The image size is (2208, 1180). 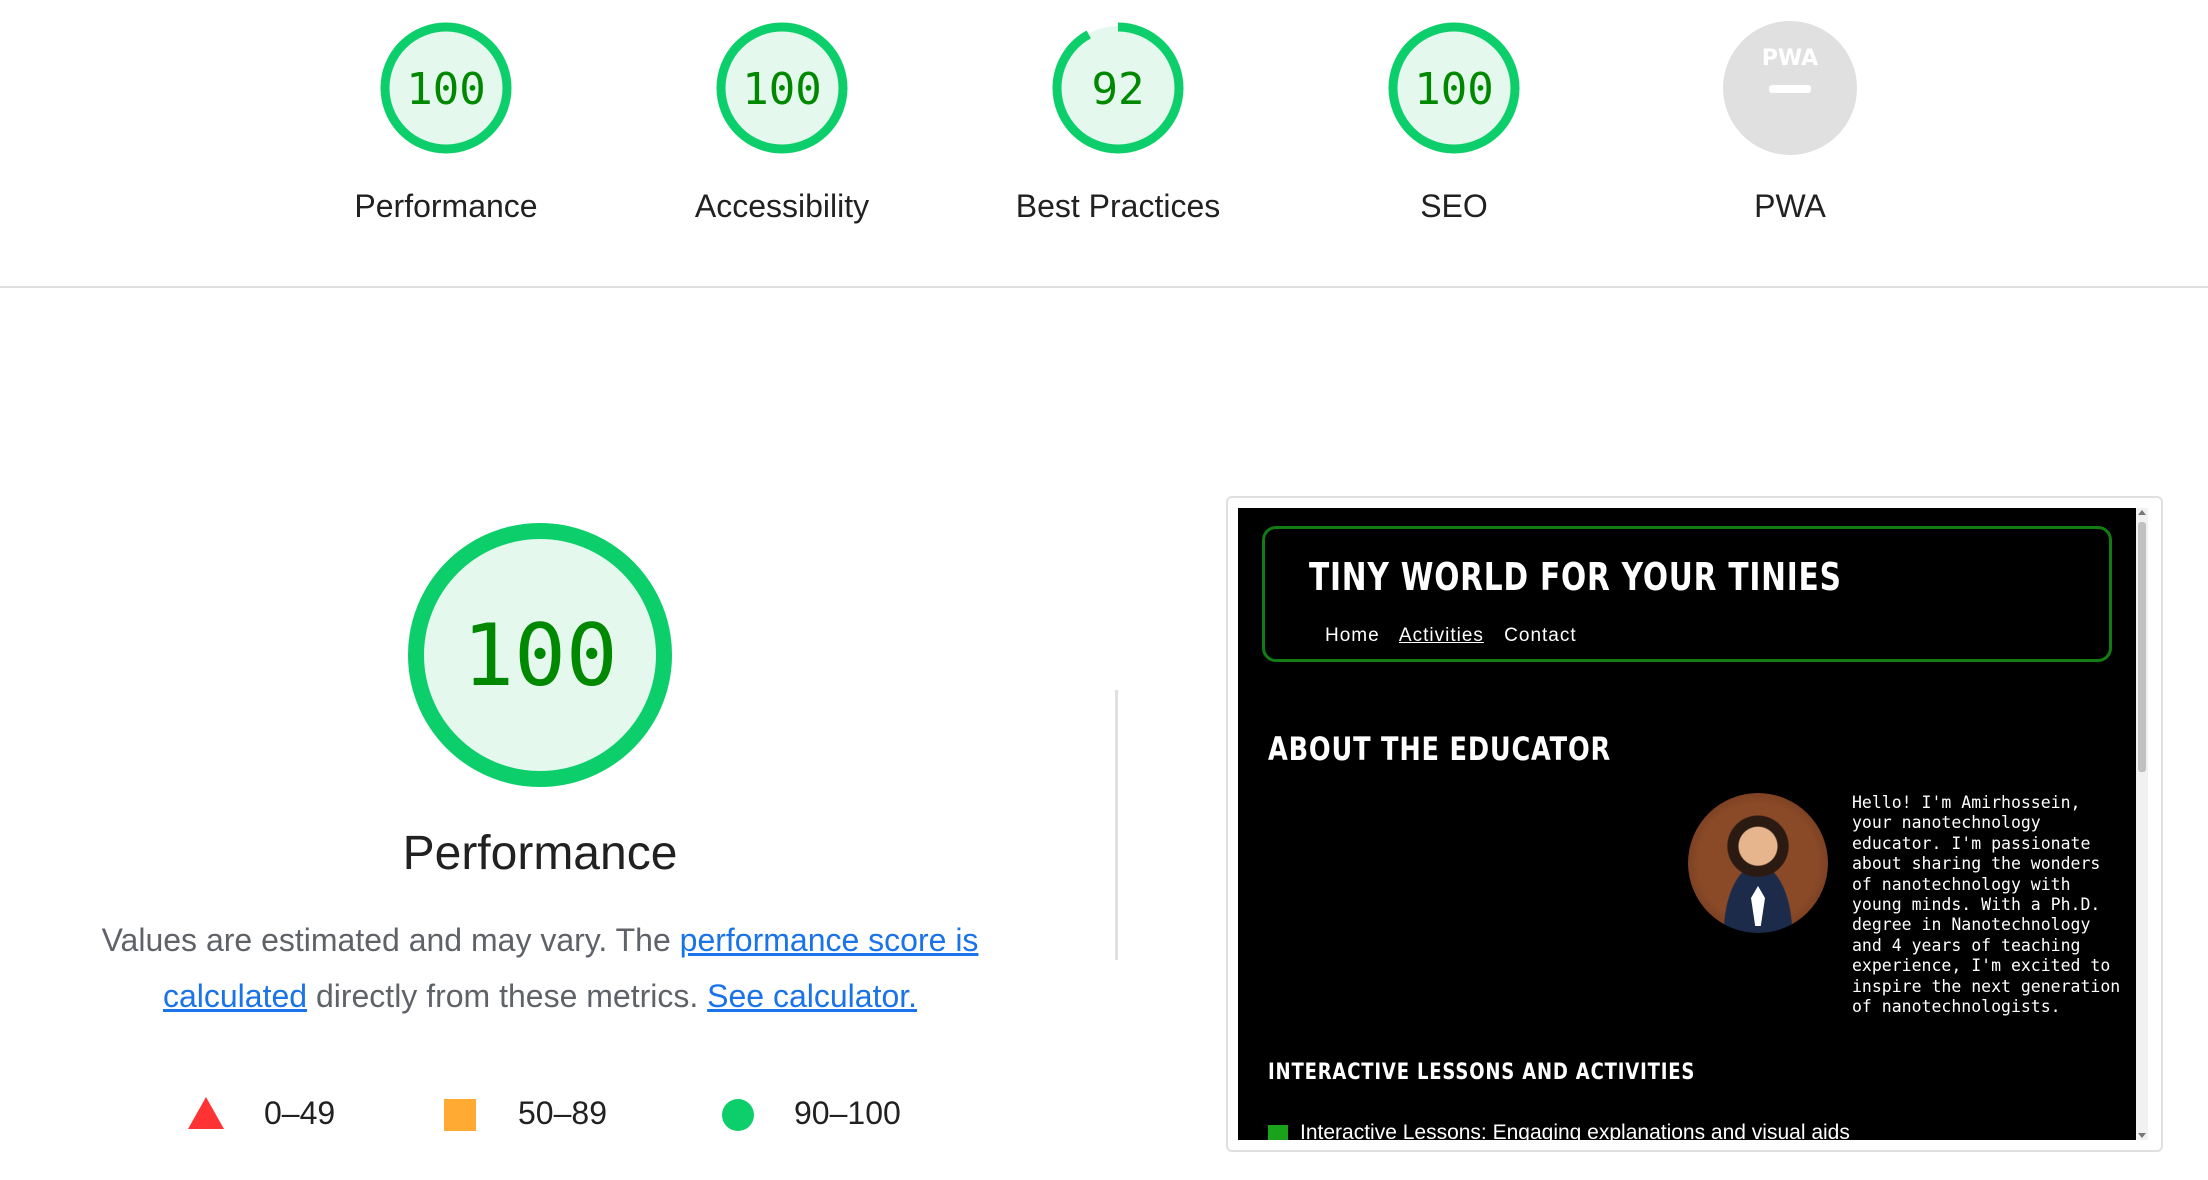 What do you see at coordinates (446, 206) in the screenshot?
I see `gauge-label: Performance` at bounding box center [446, 206].